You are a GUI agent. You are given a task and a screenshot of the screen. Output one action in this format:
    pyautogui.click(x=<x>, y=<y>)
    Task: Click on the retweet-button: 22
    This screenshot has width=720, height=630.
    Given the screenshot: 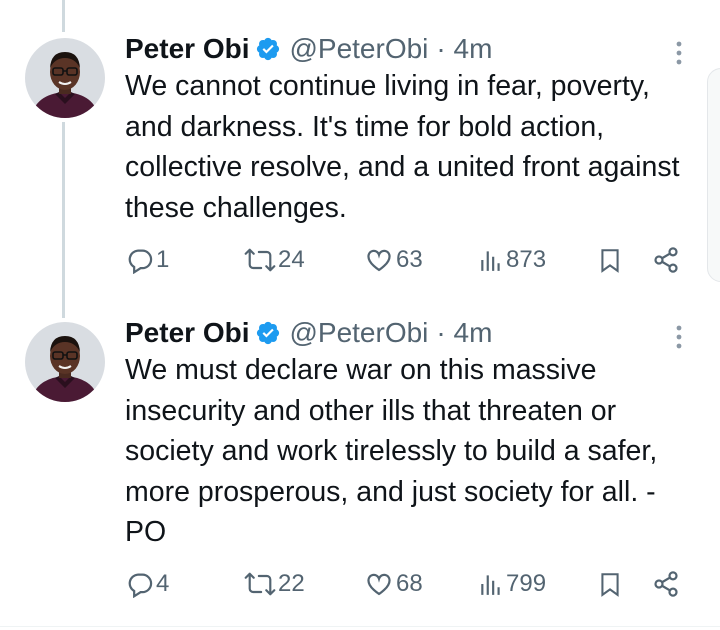 What is the action you would take?
    pyautogui.click(x=274, y=584)
    